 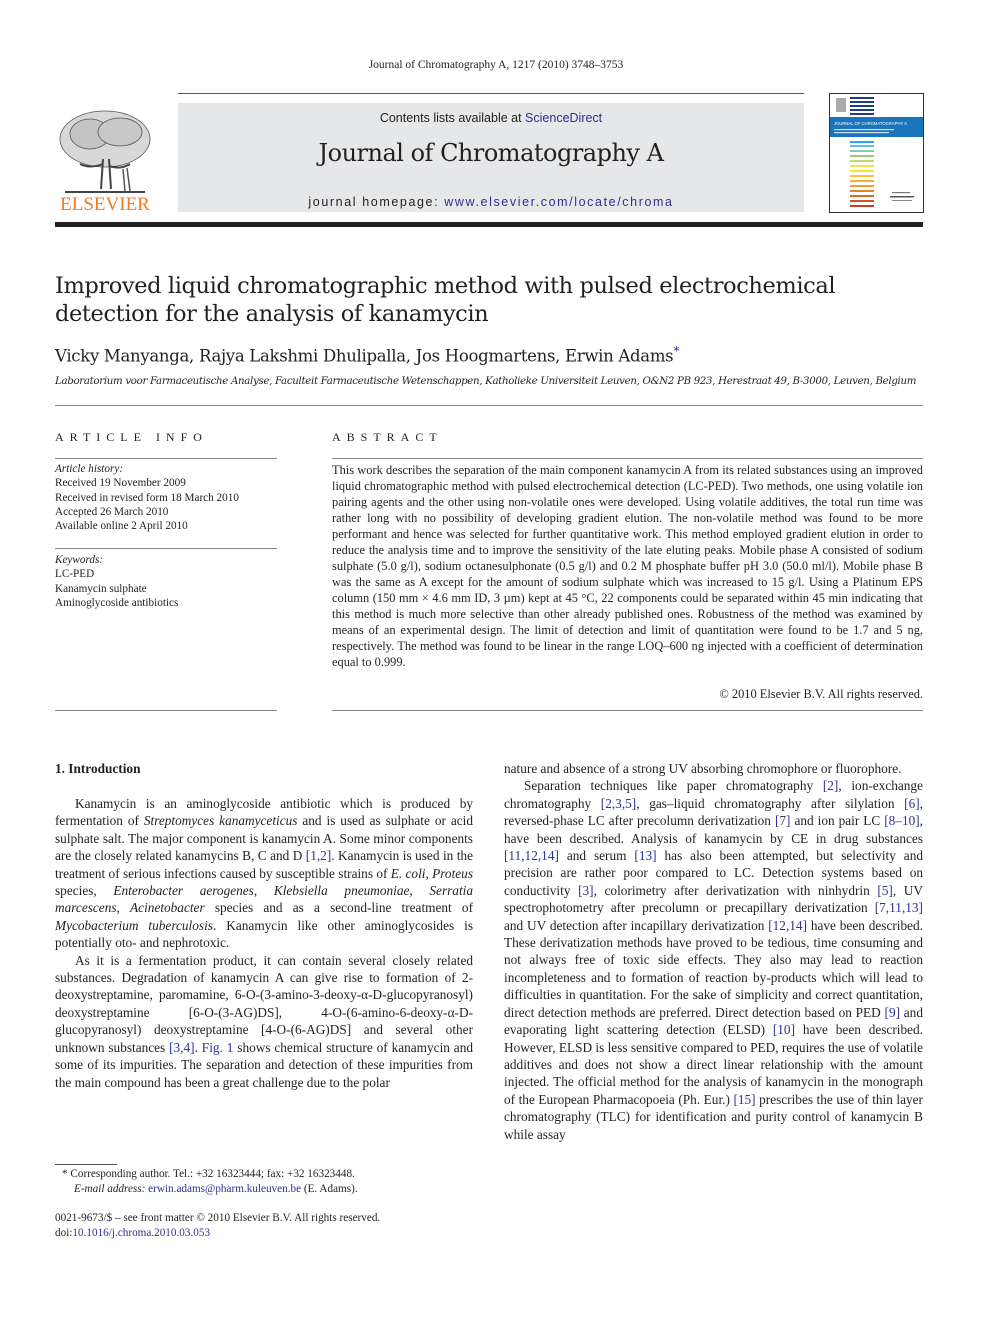 What do you see at coordinates (676, 351) in the screenshot?
I see `corresponding-author-link: *` at bounding box center [676, 351].